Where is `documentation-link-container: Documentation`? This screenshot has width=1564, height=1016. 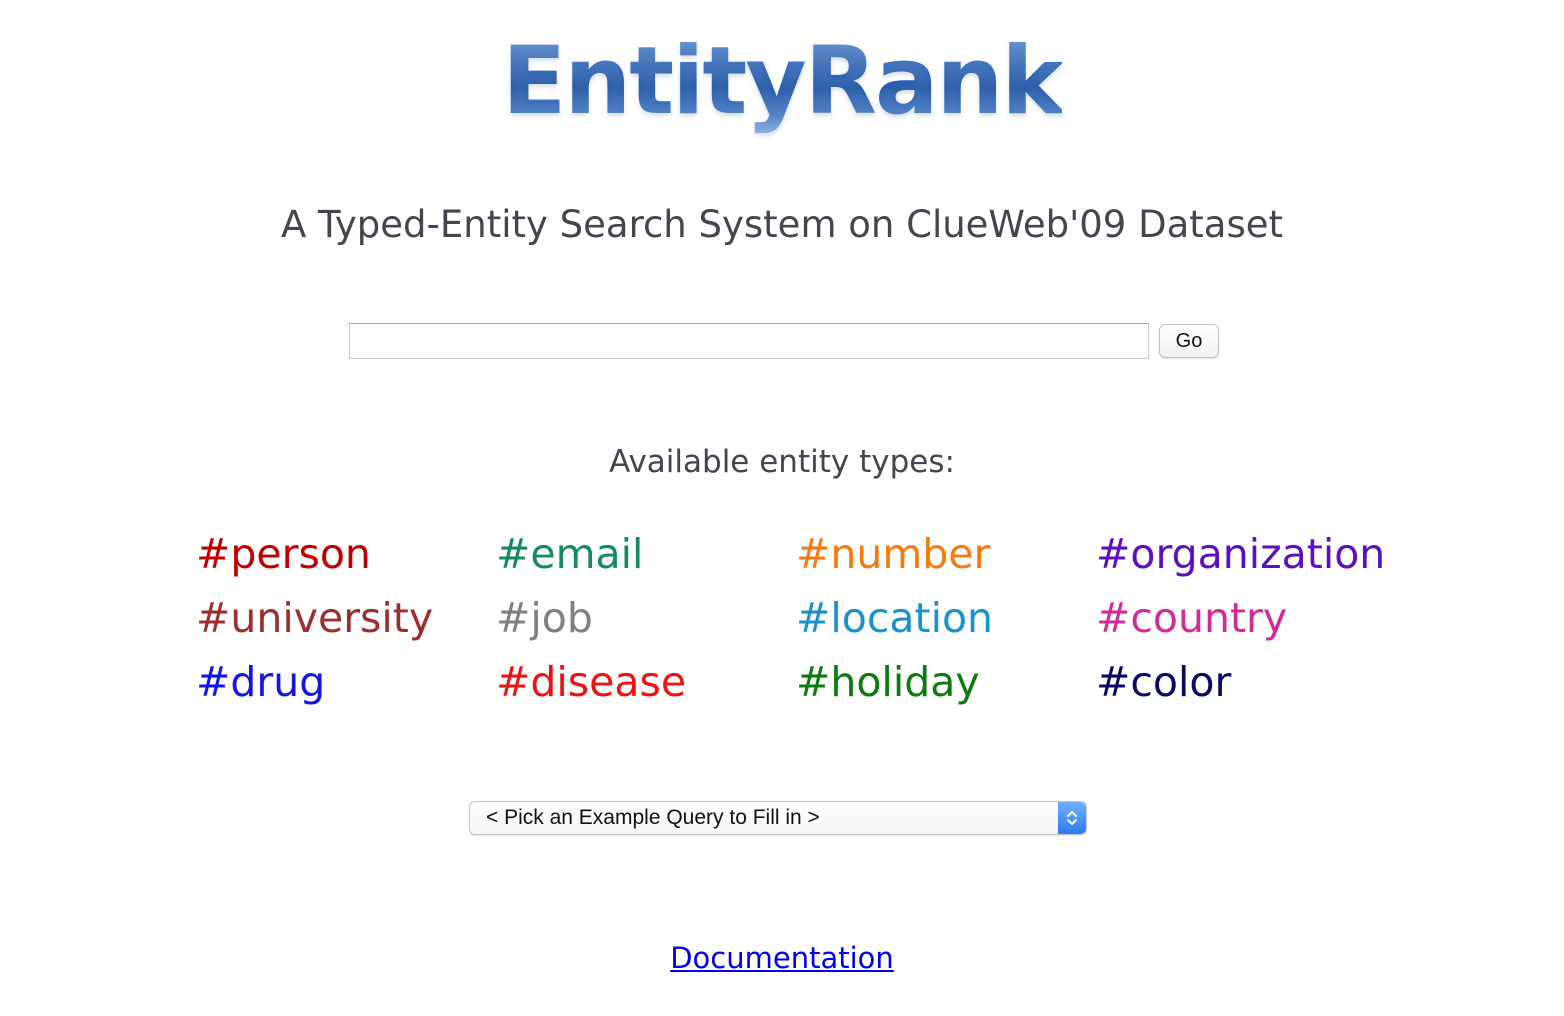 documentation-link-container: Documentation is located at coordinates (782, 958).